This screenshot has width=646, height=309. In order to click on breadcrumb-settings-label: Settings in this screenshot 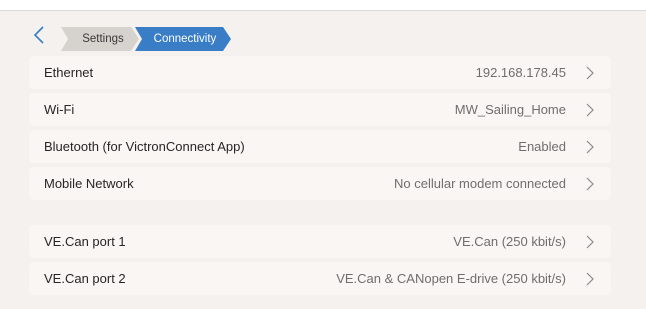, I will do `click(103, 39)`.